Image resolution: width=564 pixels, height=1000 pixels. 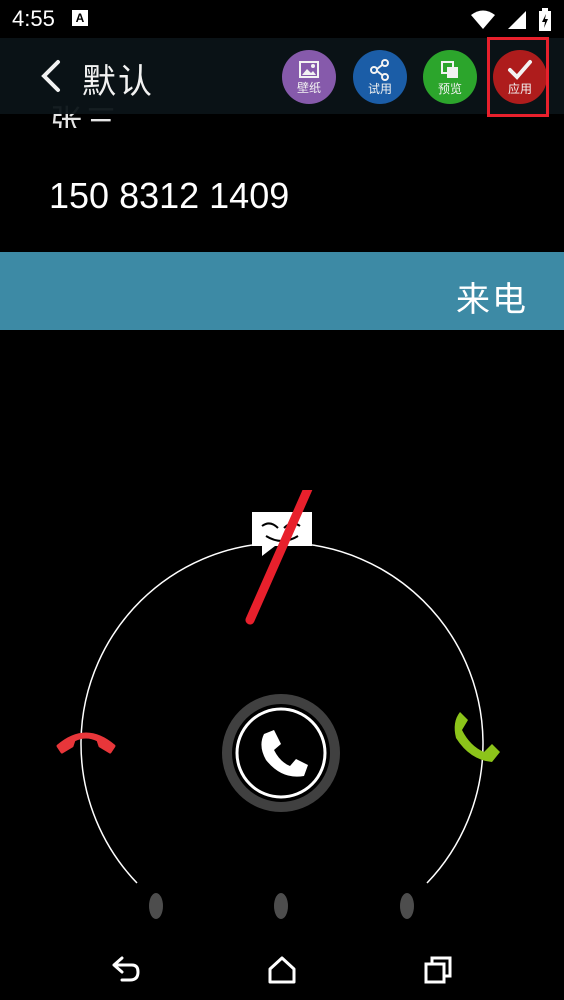 What do you see at coordinates (483, 19) in the screenshot?
I see `wifi-icon` at bounding box center [483, 19].